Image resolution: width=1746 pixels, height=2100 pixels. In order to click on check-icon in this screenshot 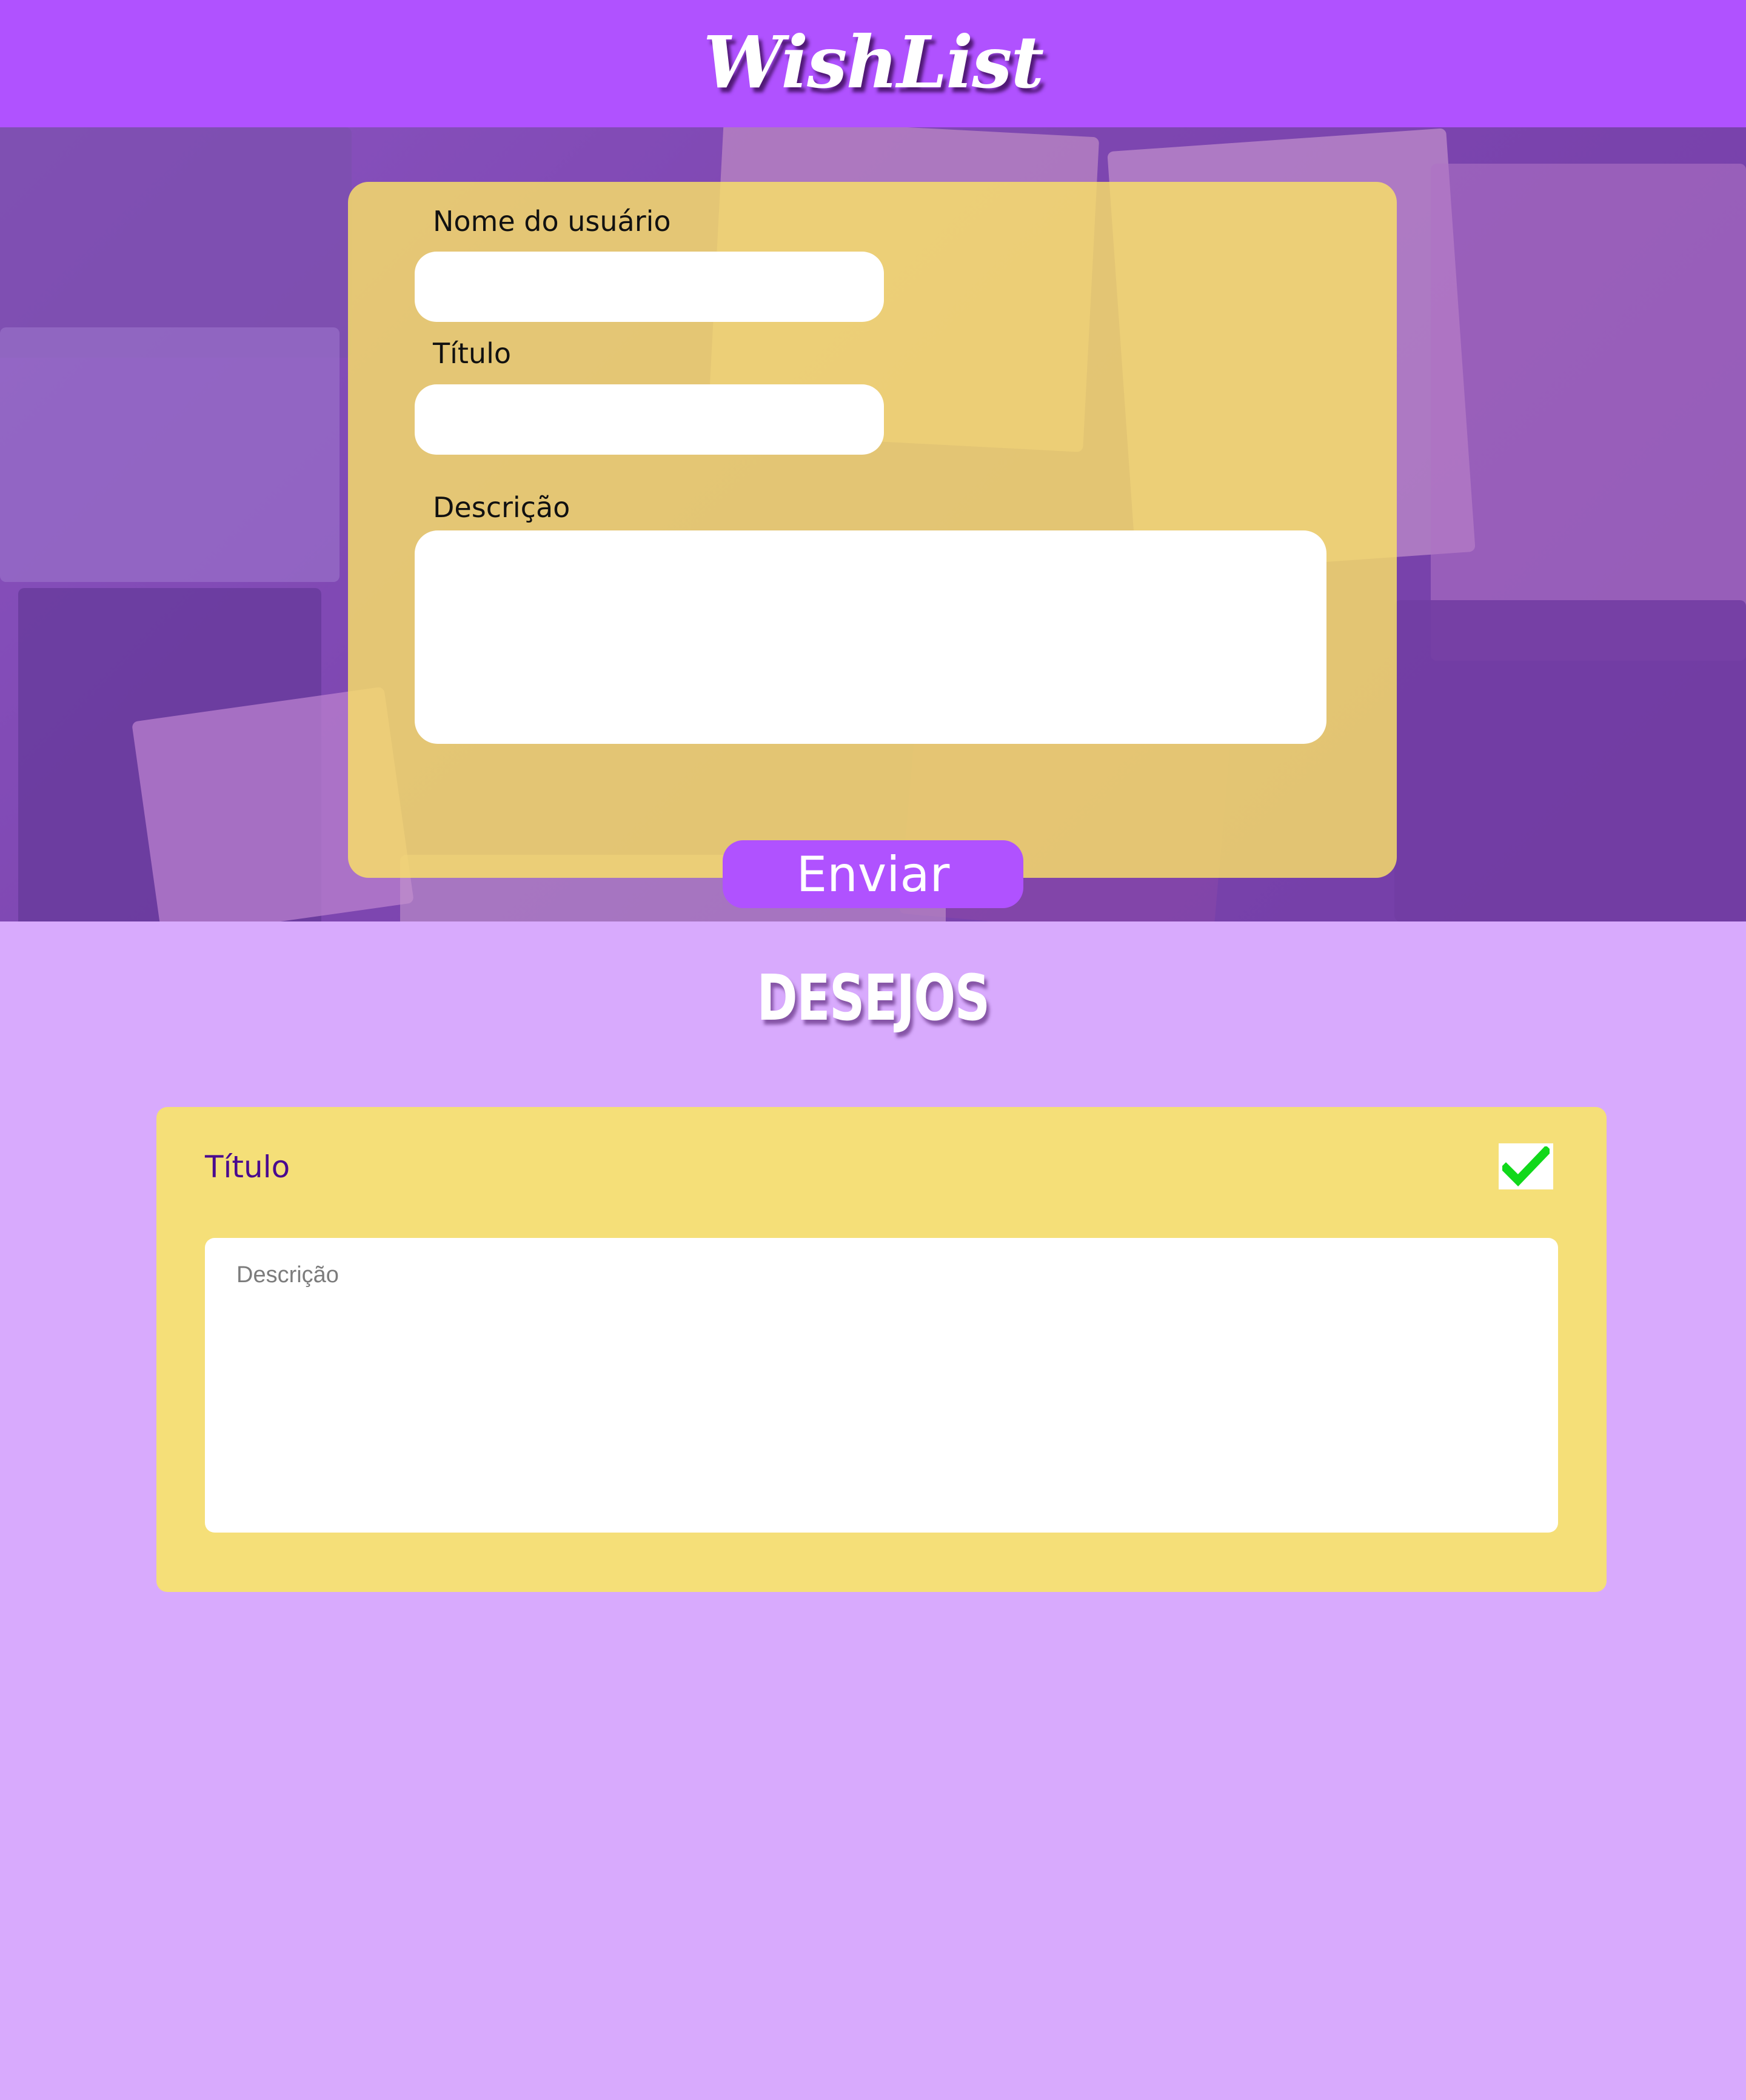, I will do `click(1526, 1166)`.